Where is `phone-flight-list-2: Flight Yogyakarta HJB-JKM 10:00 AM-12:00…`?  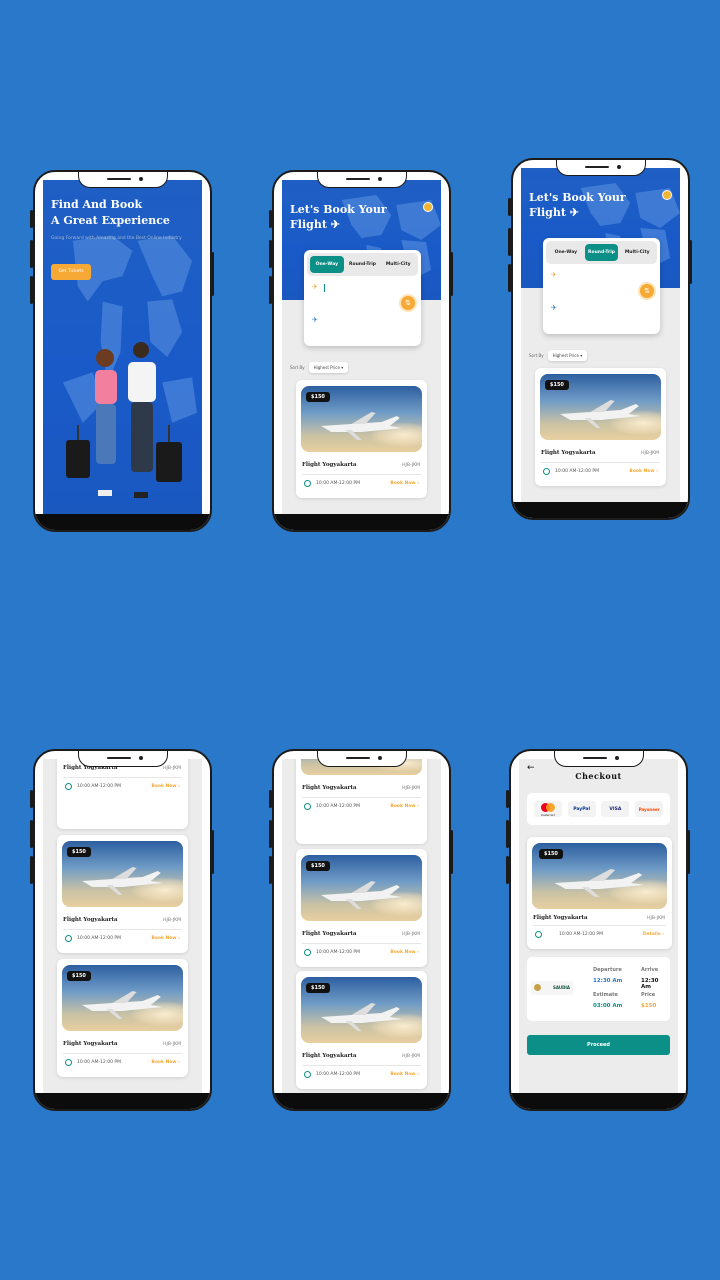 phone-flight-list-2: Flight Yogyakarta HJB-JKM 10:00 AM-12:00… is located at coordinates (361, 930).